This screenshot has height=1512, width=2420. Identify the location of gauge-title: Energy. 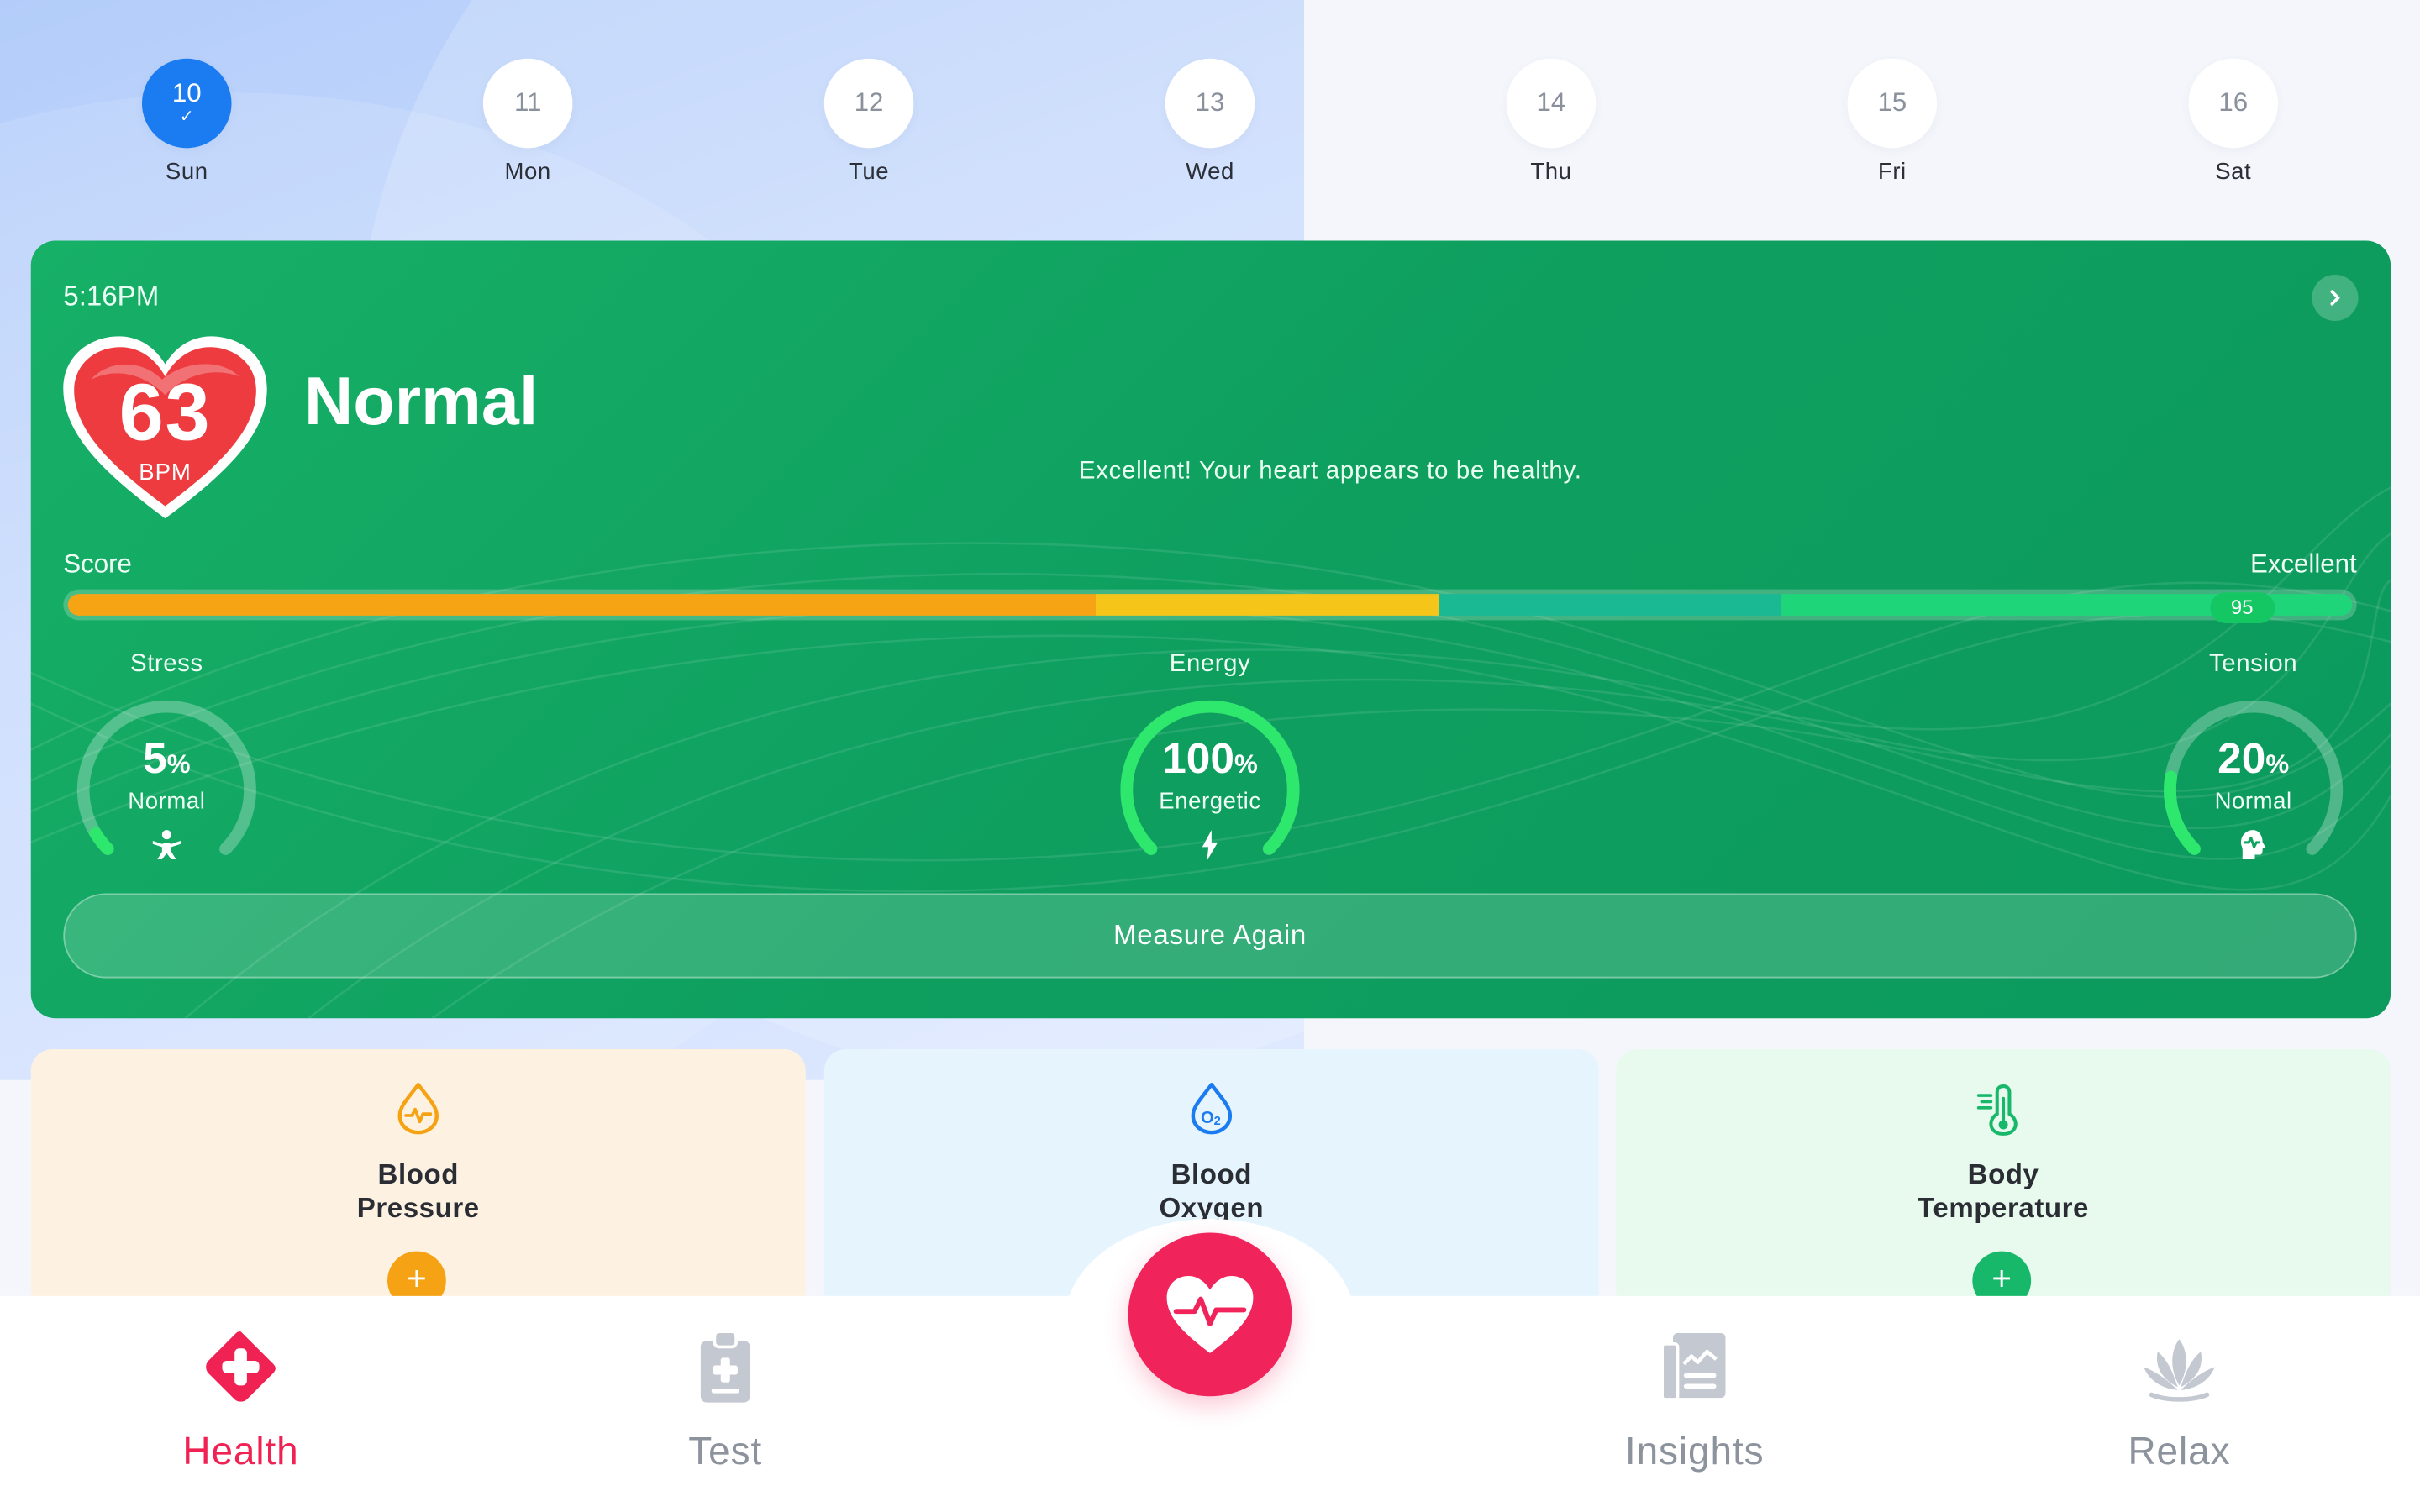
(1210, 664).